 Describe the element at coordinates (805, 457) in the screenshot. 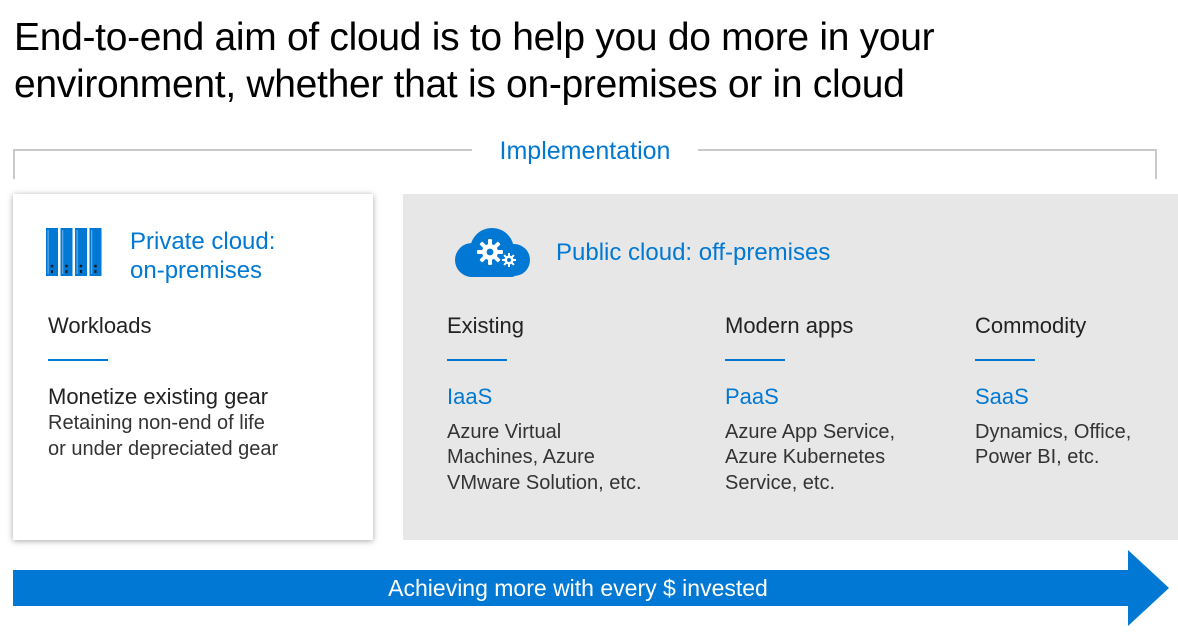

I see `paas-body-line2: Azure Kubernetes` at that location.